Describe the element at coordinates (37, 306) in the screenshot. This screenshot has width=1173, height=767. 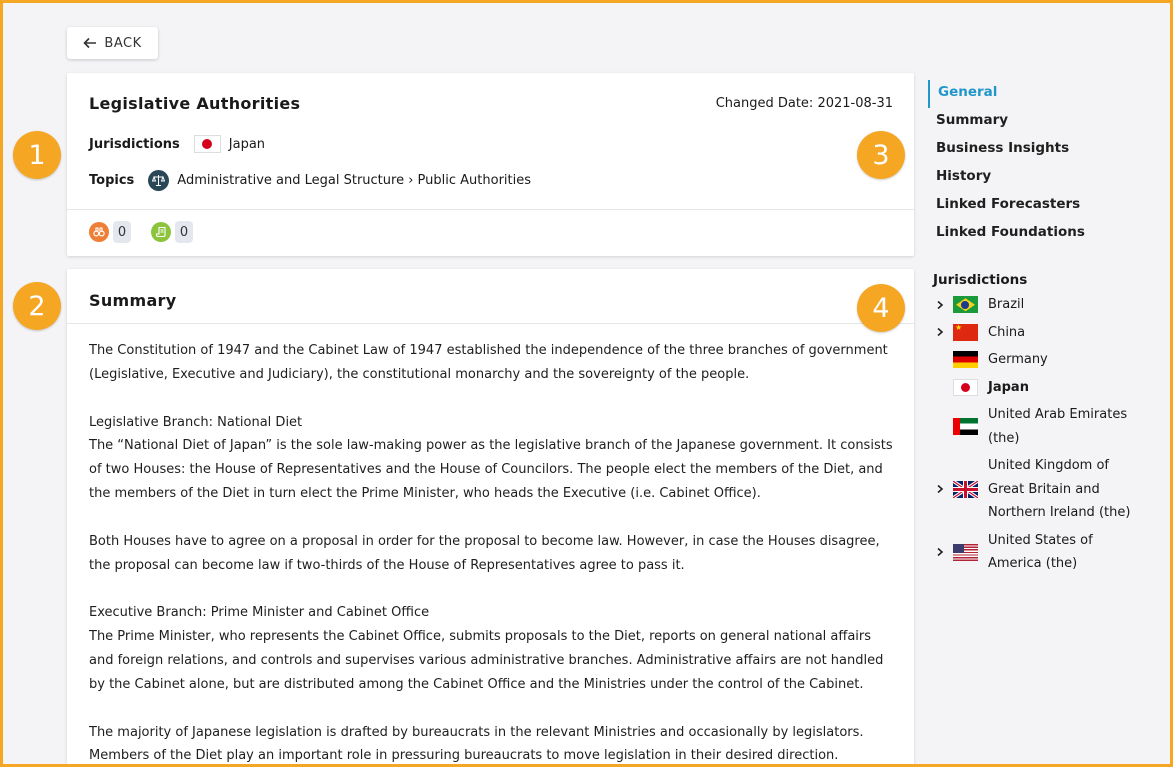
I see `annotation-badge-2: 2` at that location.